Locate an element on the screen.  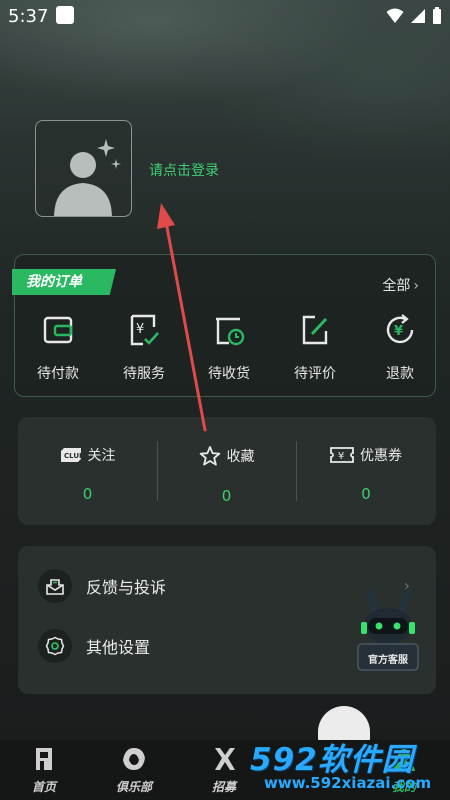
stat-favorites: 收藏 0 is located at coordinates (226, 471).